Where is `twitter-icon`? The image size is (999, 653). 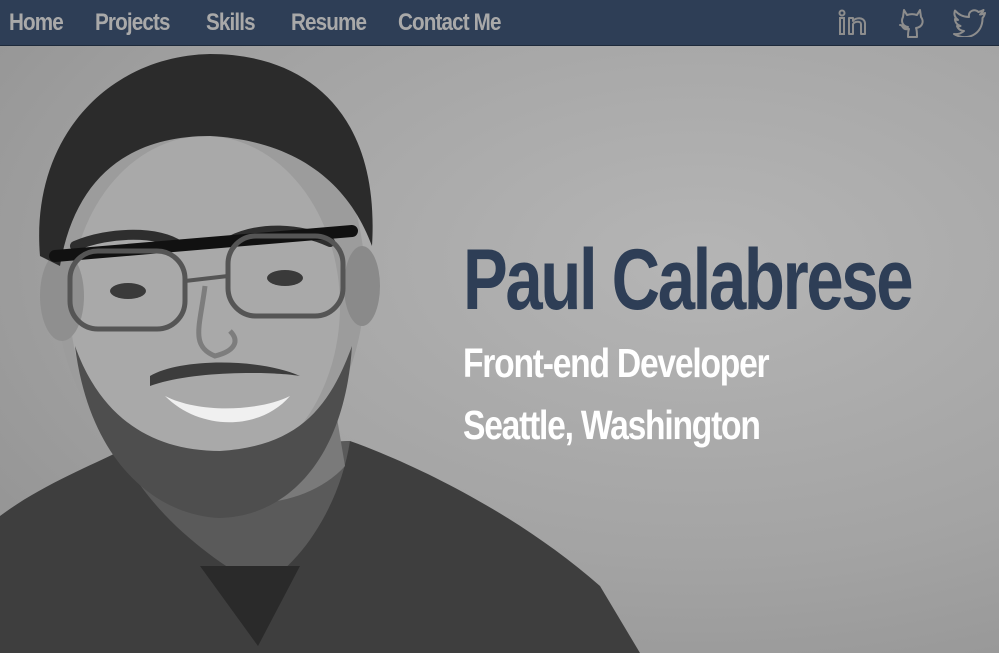
twitter-icon is located at coordinates (970, 23).